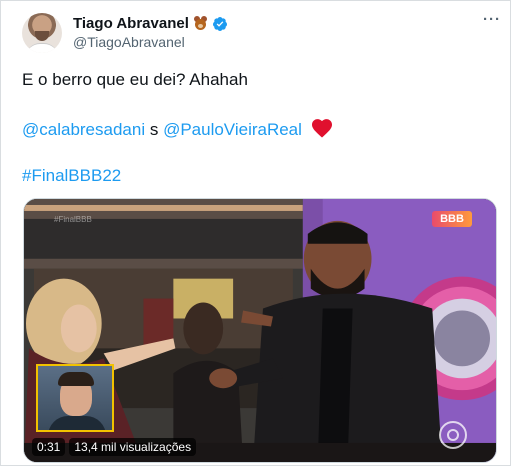 This screenshot has height=466, width=511. What do you see at coordinates (154, 129) in the screenshot?
I see `mention-connector: s` at bounding box center [154, 129].